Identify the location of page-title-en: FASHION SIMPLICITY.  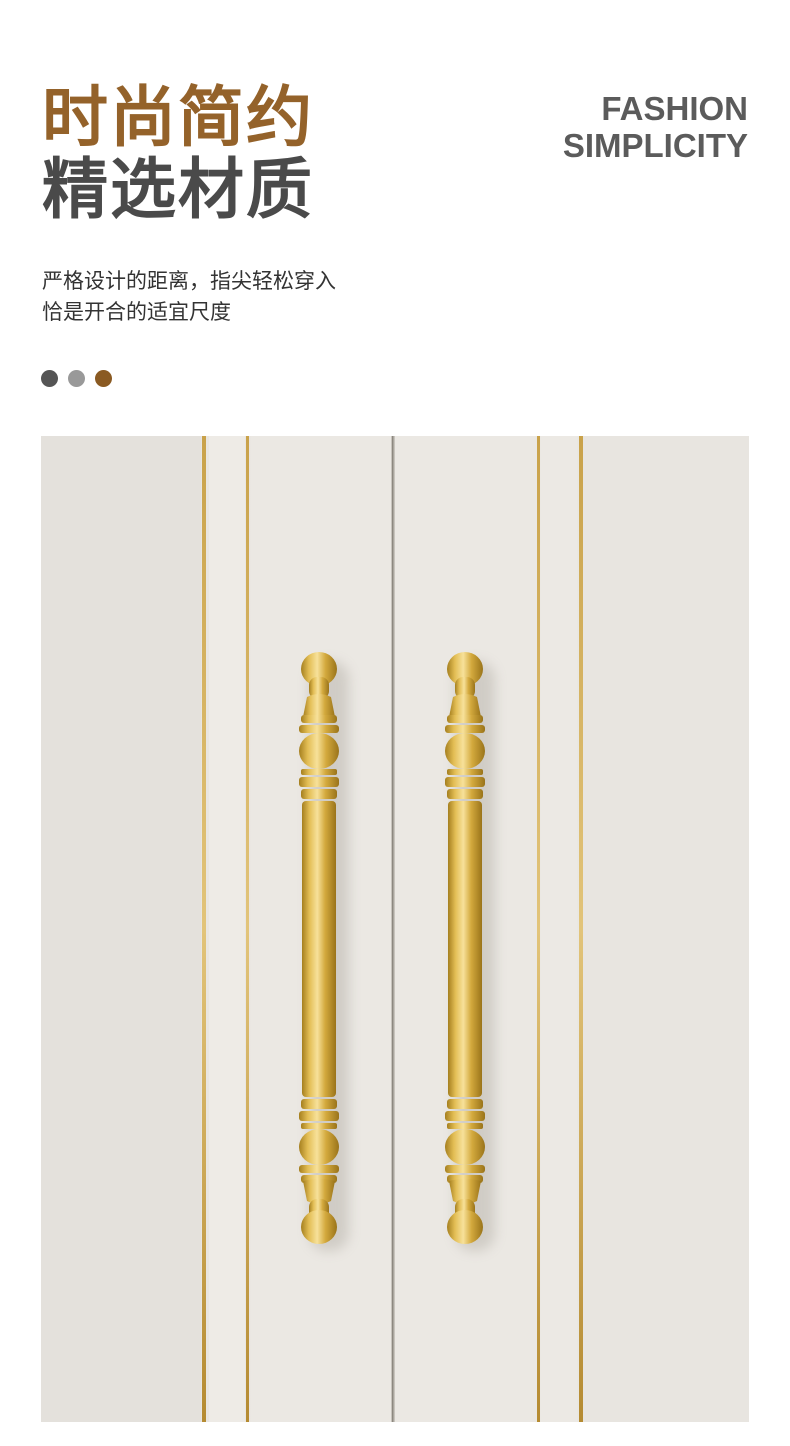
(655, 127).